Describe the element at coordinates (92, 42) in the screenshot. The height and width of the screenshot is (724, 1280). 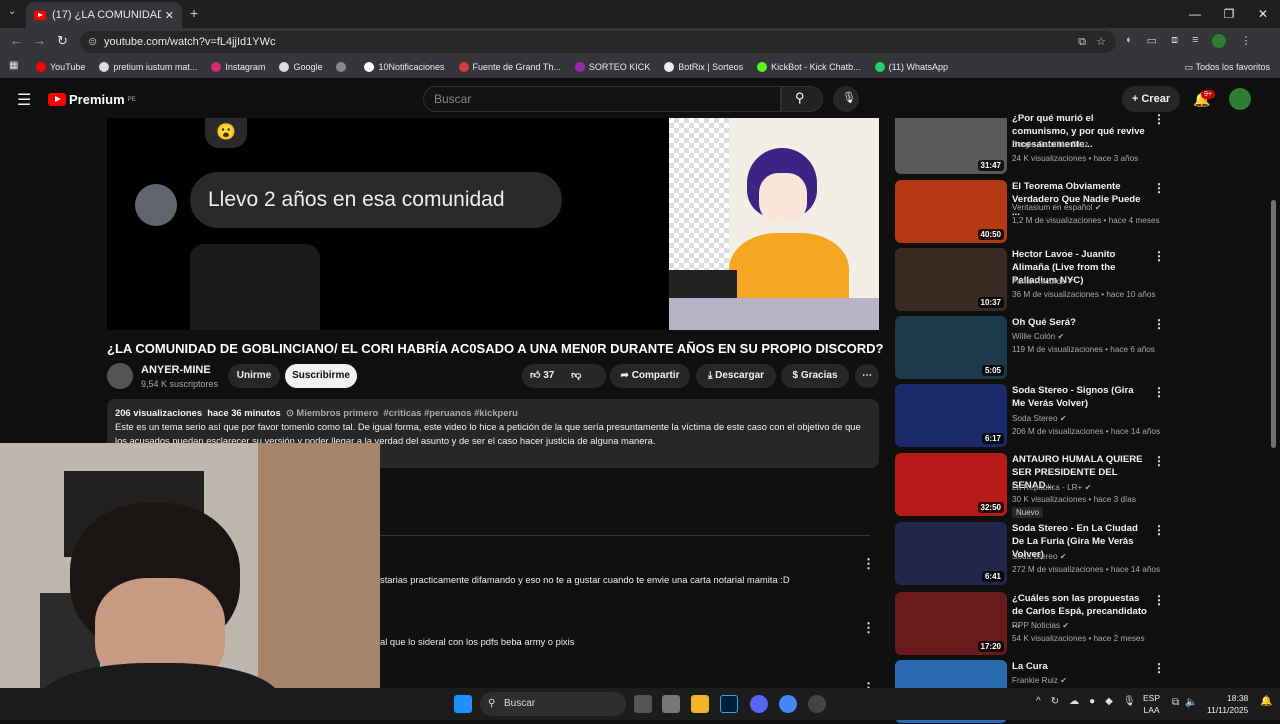
I see `site-info-icon: ⊜` at that location.